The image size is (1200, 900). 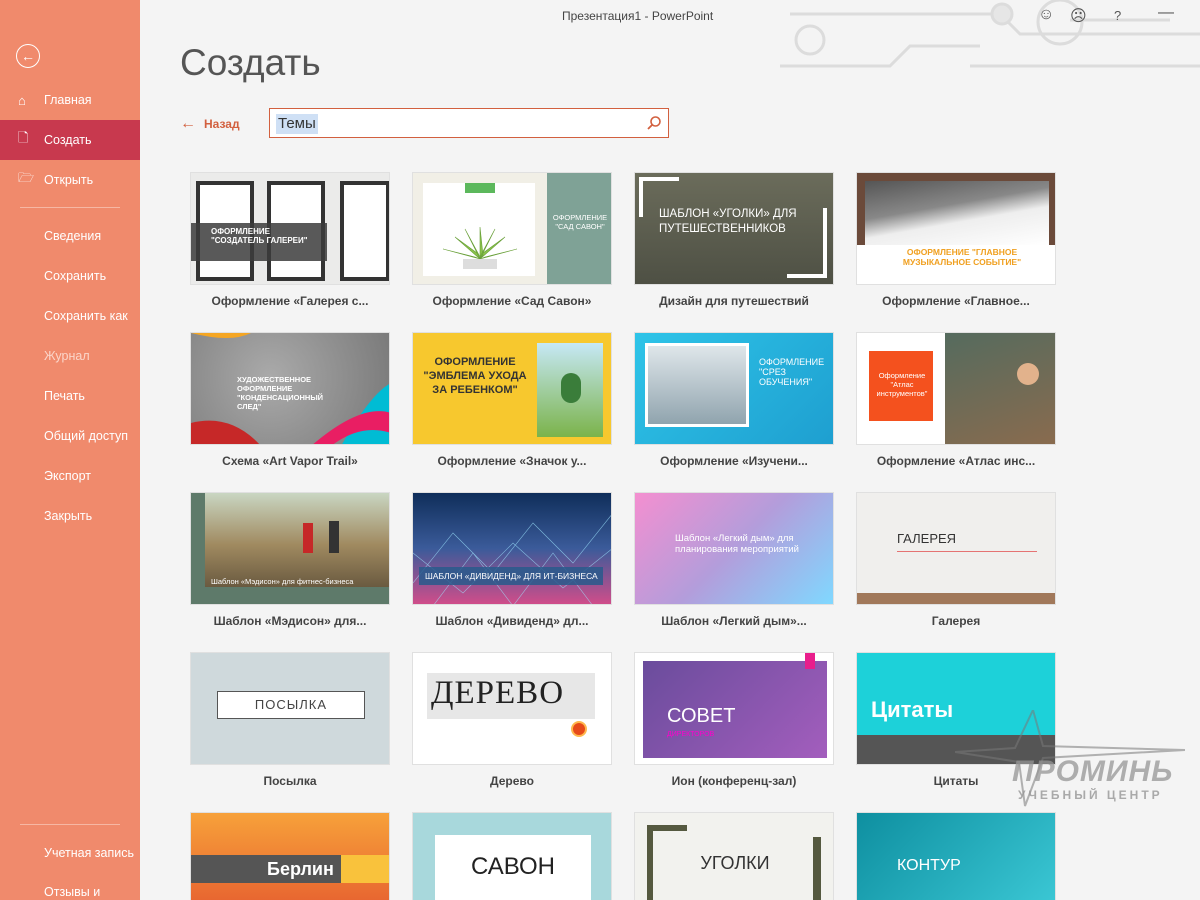 I want to click on watermark-title: ПРОМИНЬ, so click(x=1093, y=771).